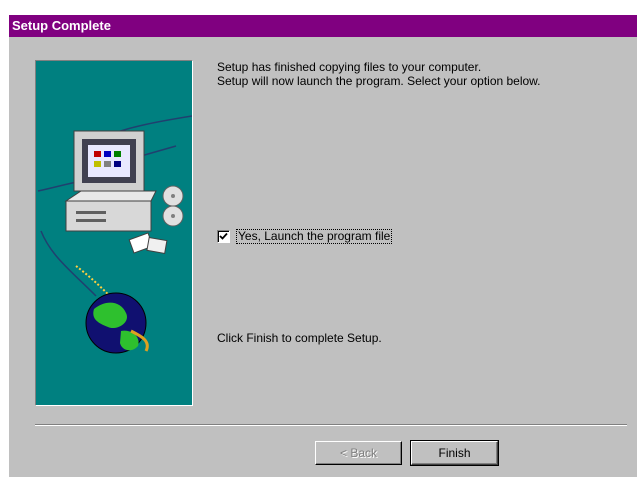  I want to click on back-button: < Back, so click(358, 453).